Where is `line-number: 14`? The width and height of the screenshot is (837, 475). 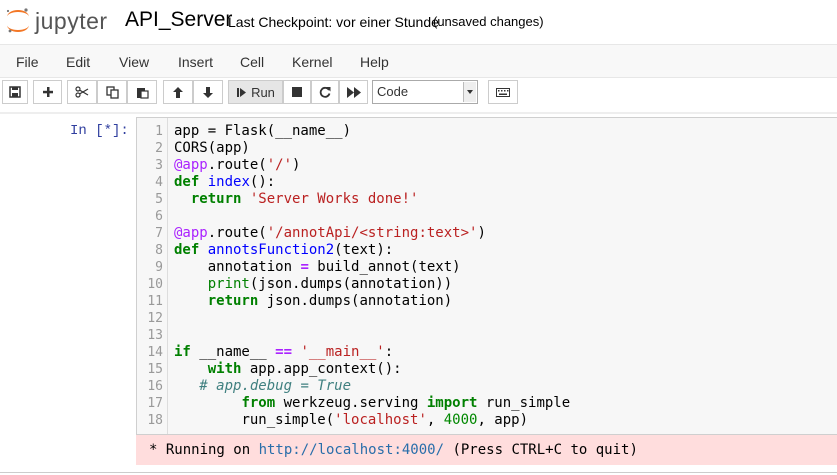
line-number: 14 is located at coordinates (155, 352).